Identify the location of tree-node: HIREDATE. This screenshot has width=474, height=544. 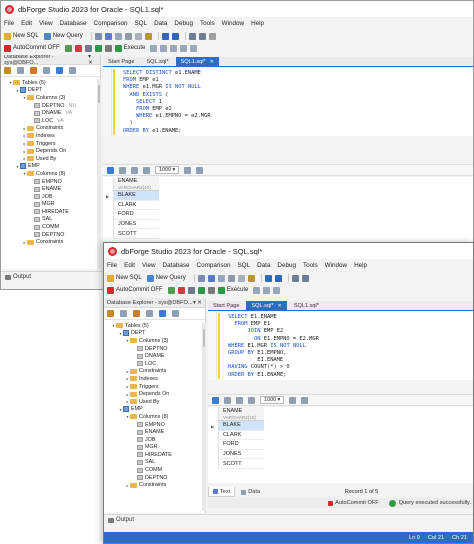
(50, 212).